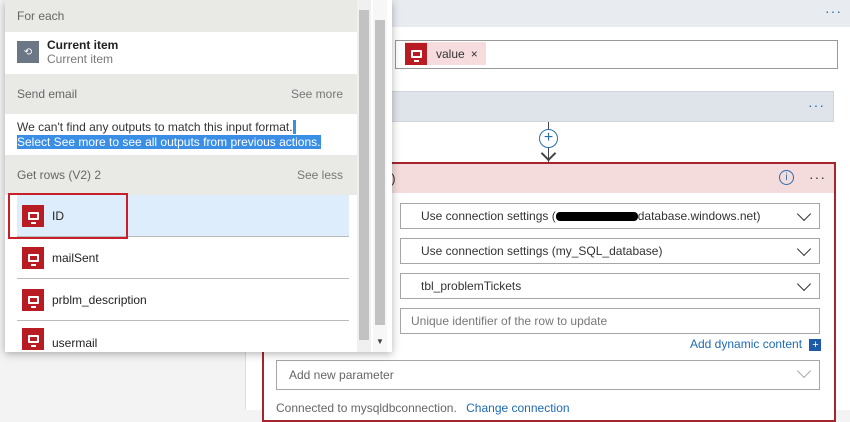  Describe the element at coordinates (183, 336) in the screenshot. I see `list-item-usermail: usermail` at that location.